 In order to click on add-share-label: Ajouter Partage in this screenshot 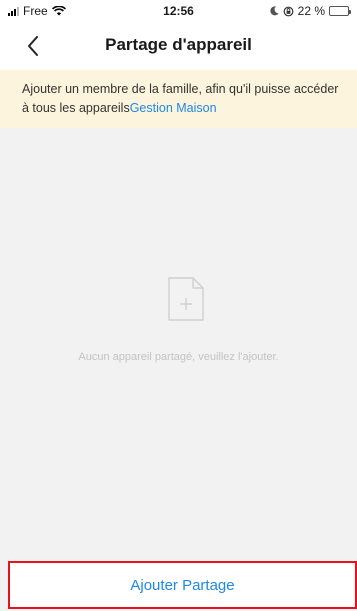, I will do `click(182, 585)`.